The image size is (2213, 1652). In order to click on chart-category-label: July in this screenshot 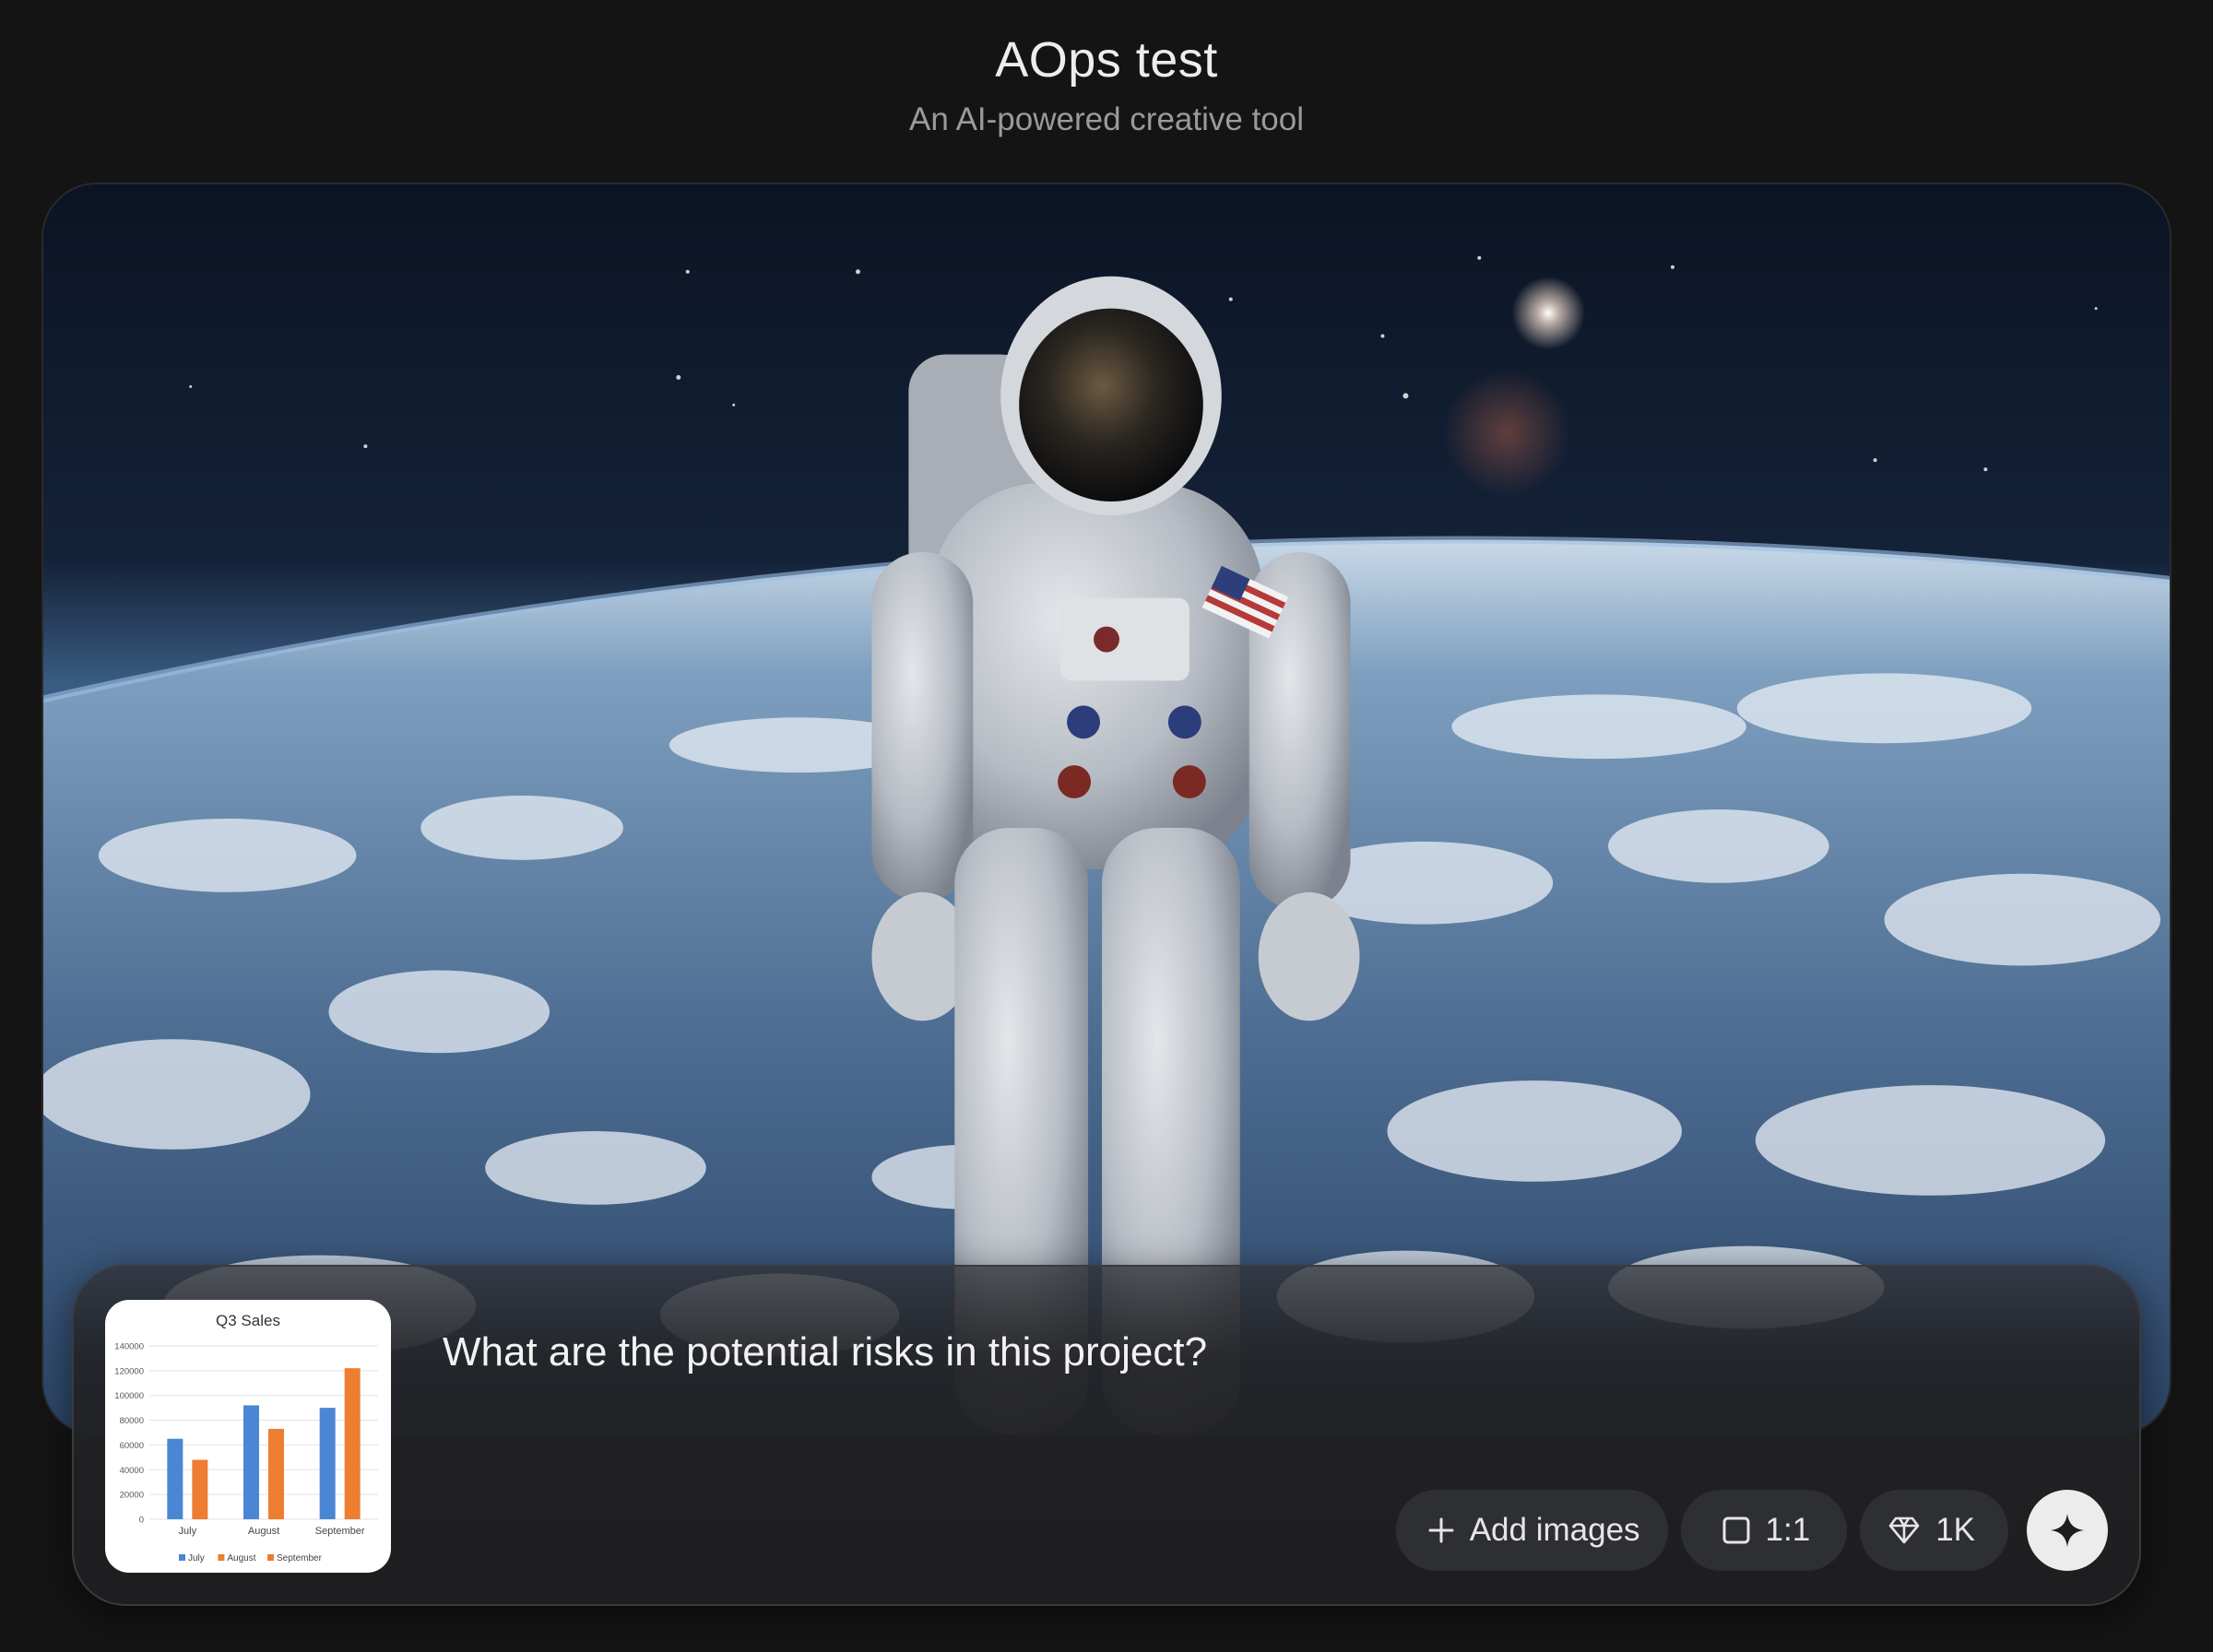, I will do `click(188, 1531)`.